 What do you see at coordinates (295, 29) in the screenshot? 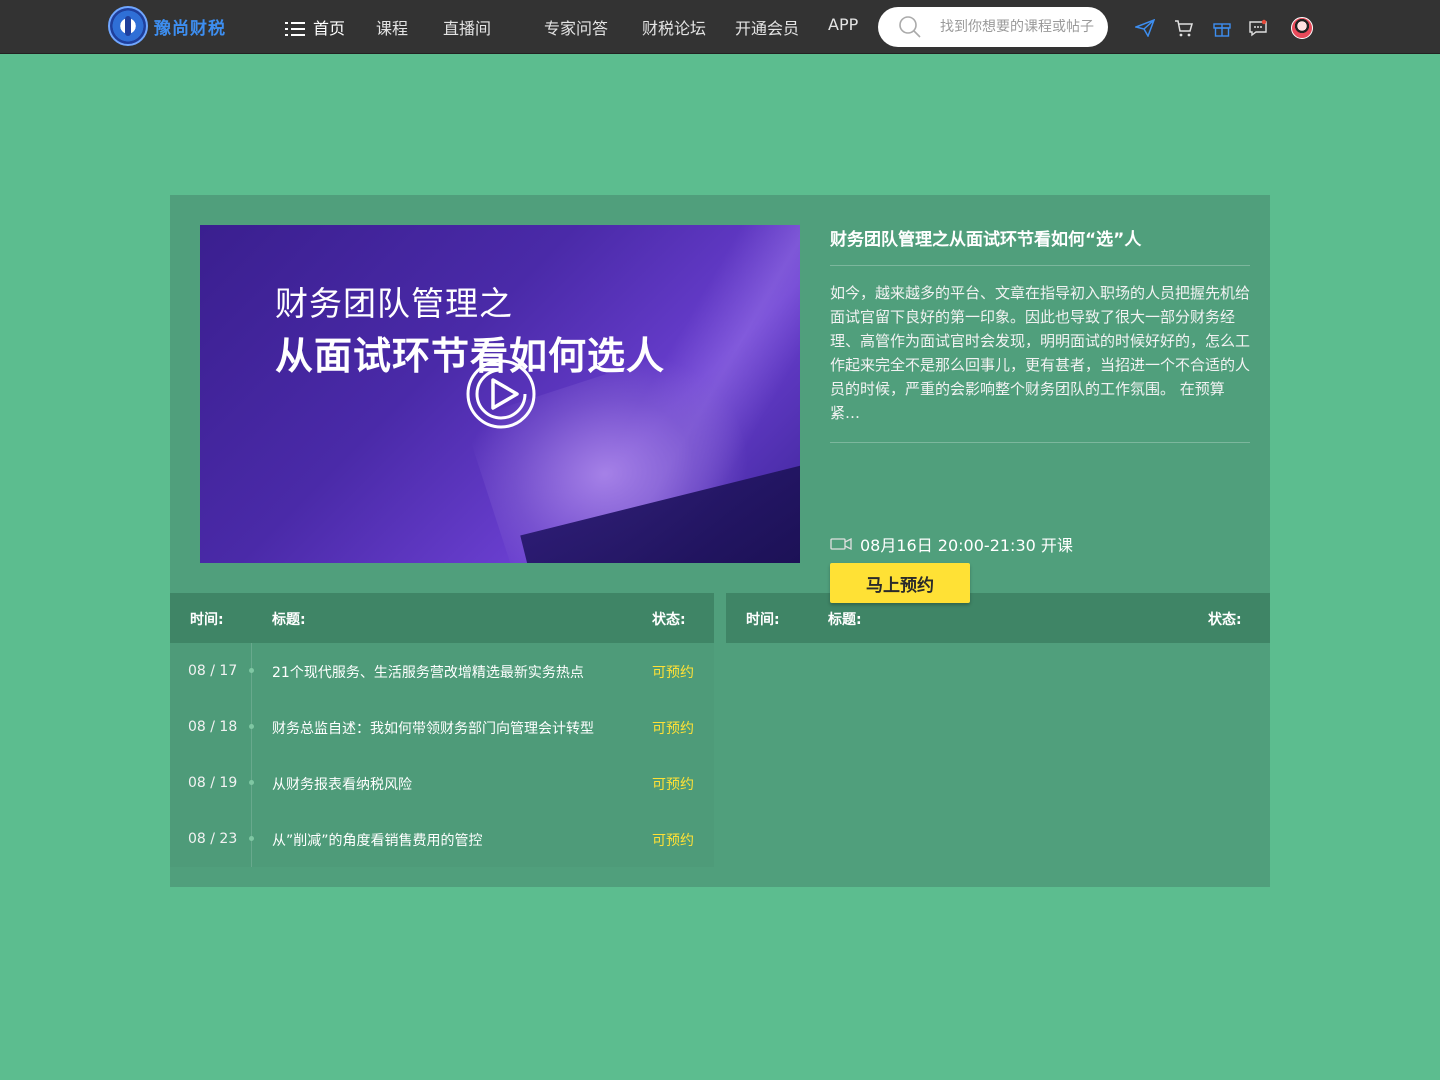
I see `menu-list-icon` at bounding box center [295, 29].